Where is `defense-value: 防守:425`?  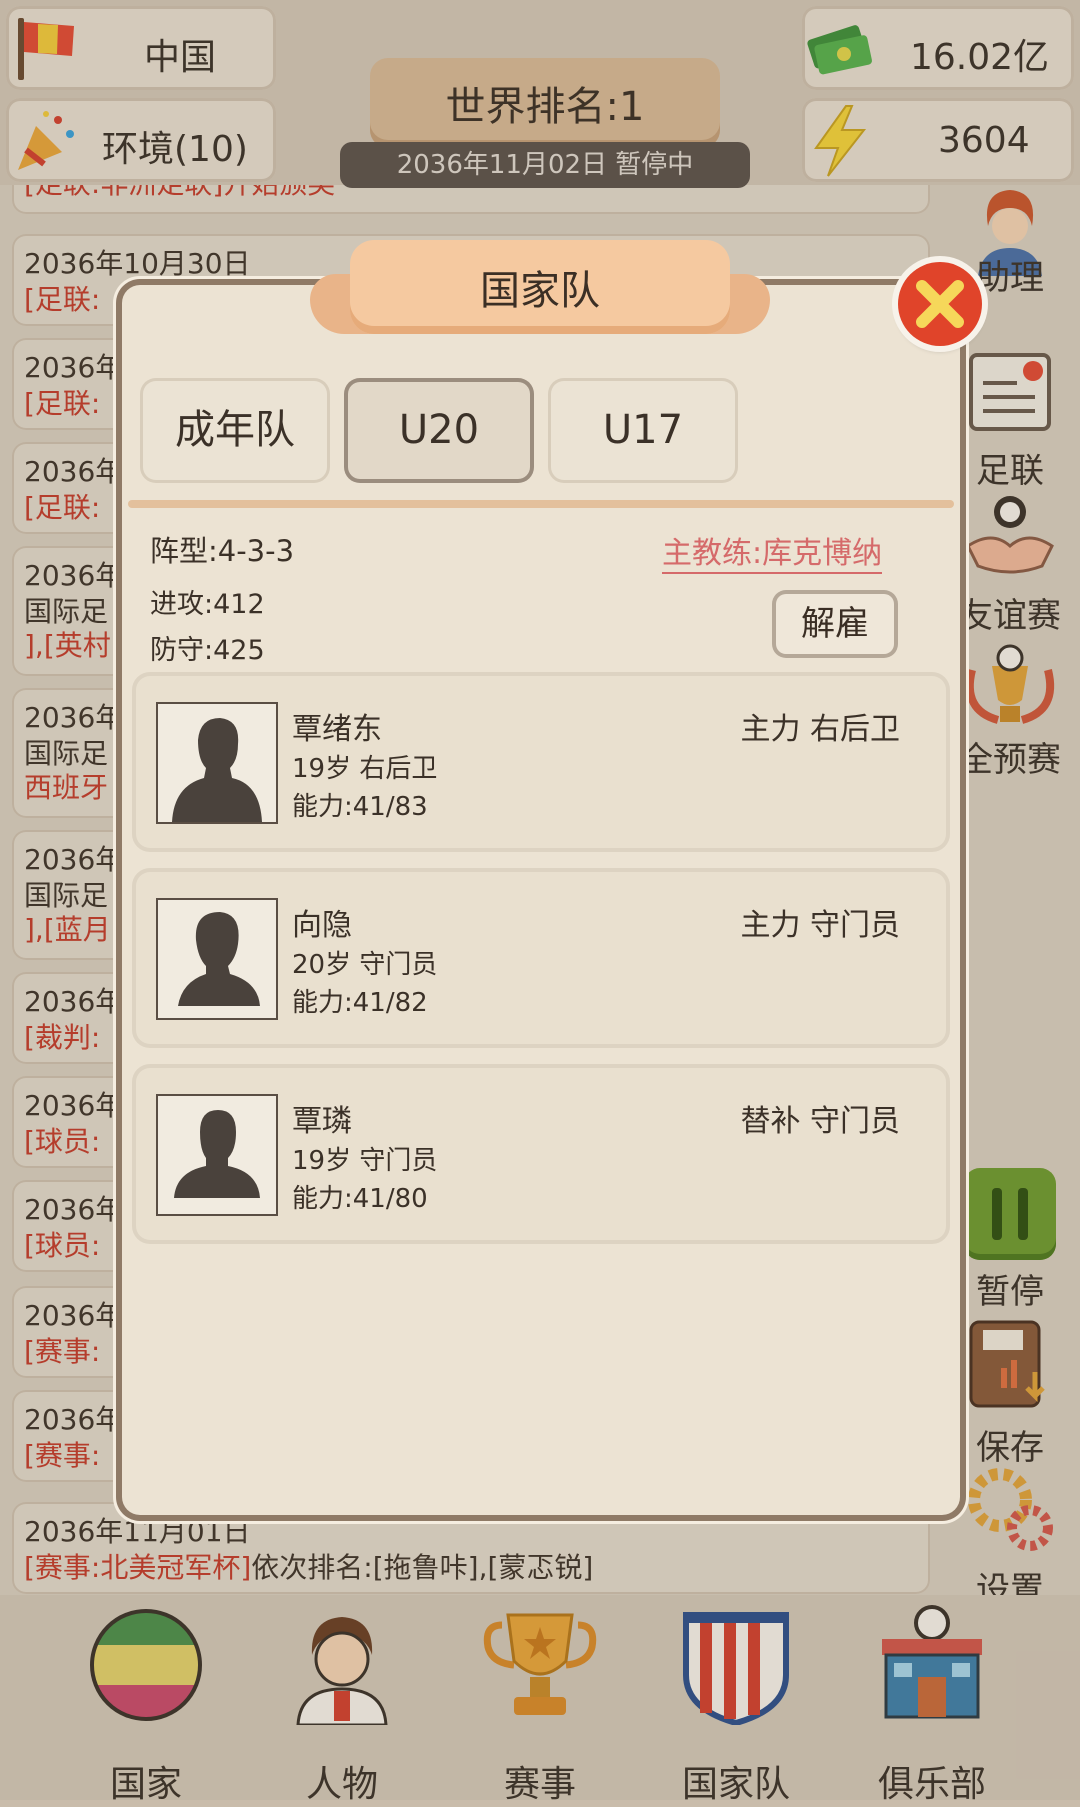 defense-value: 防守:425 is located at coordinates (207, 650).